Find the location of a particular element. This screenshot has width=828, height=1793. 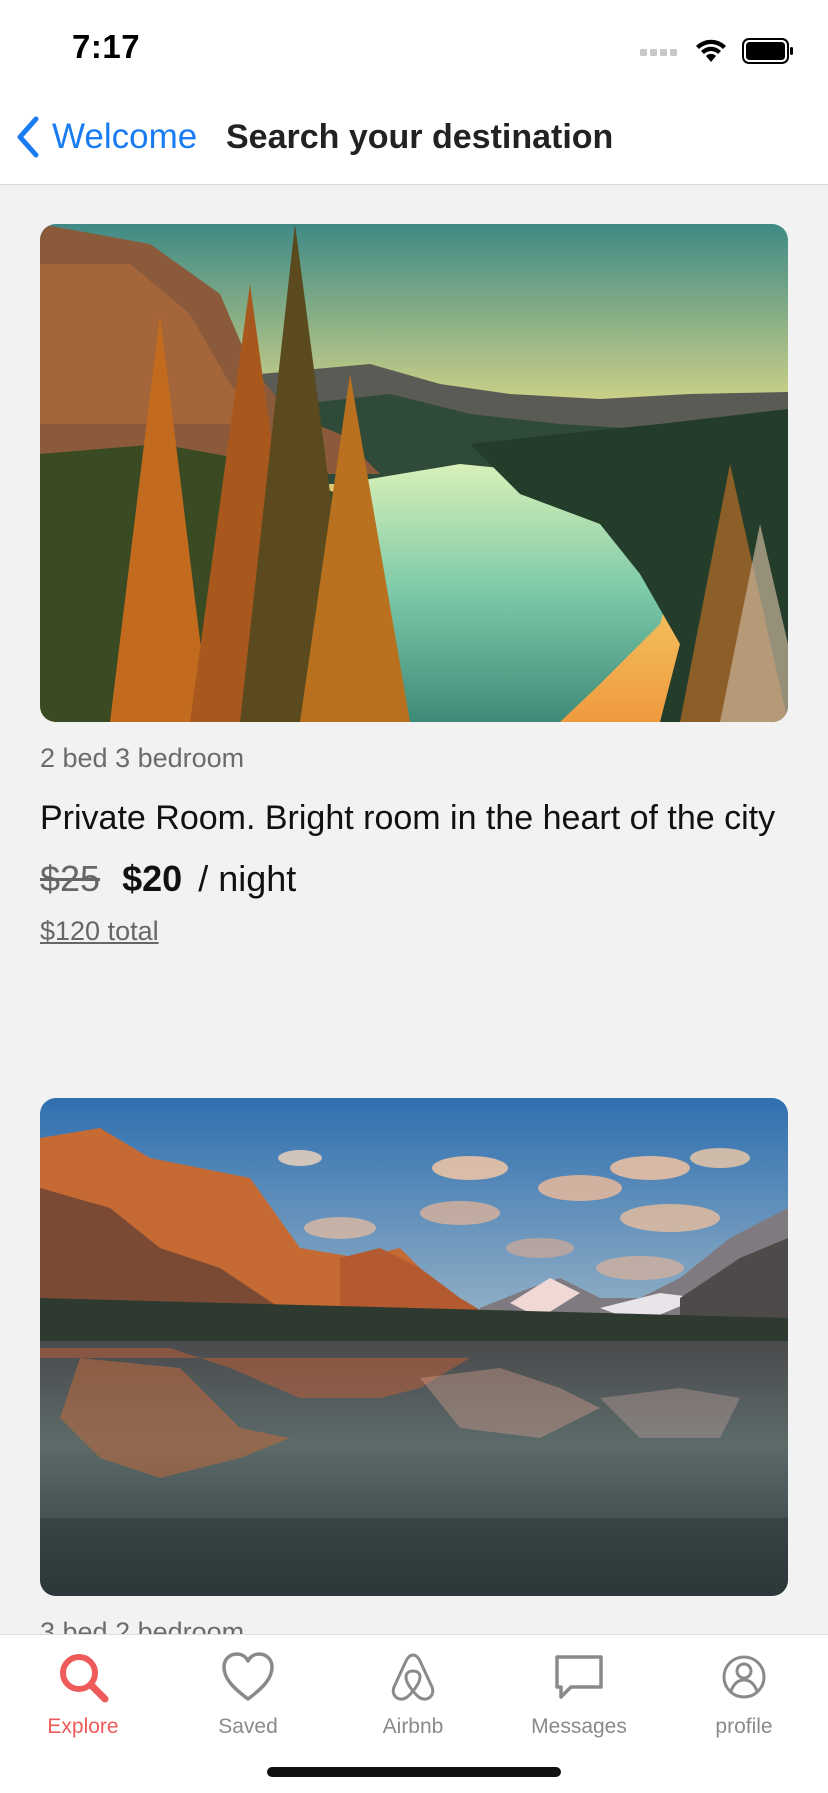

tab-label: Airbnb is located at coordinates (413, 1726).